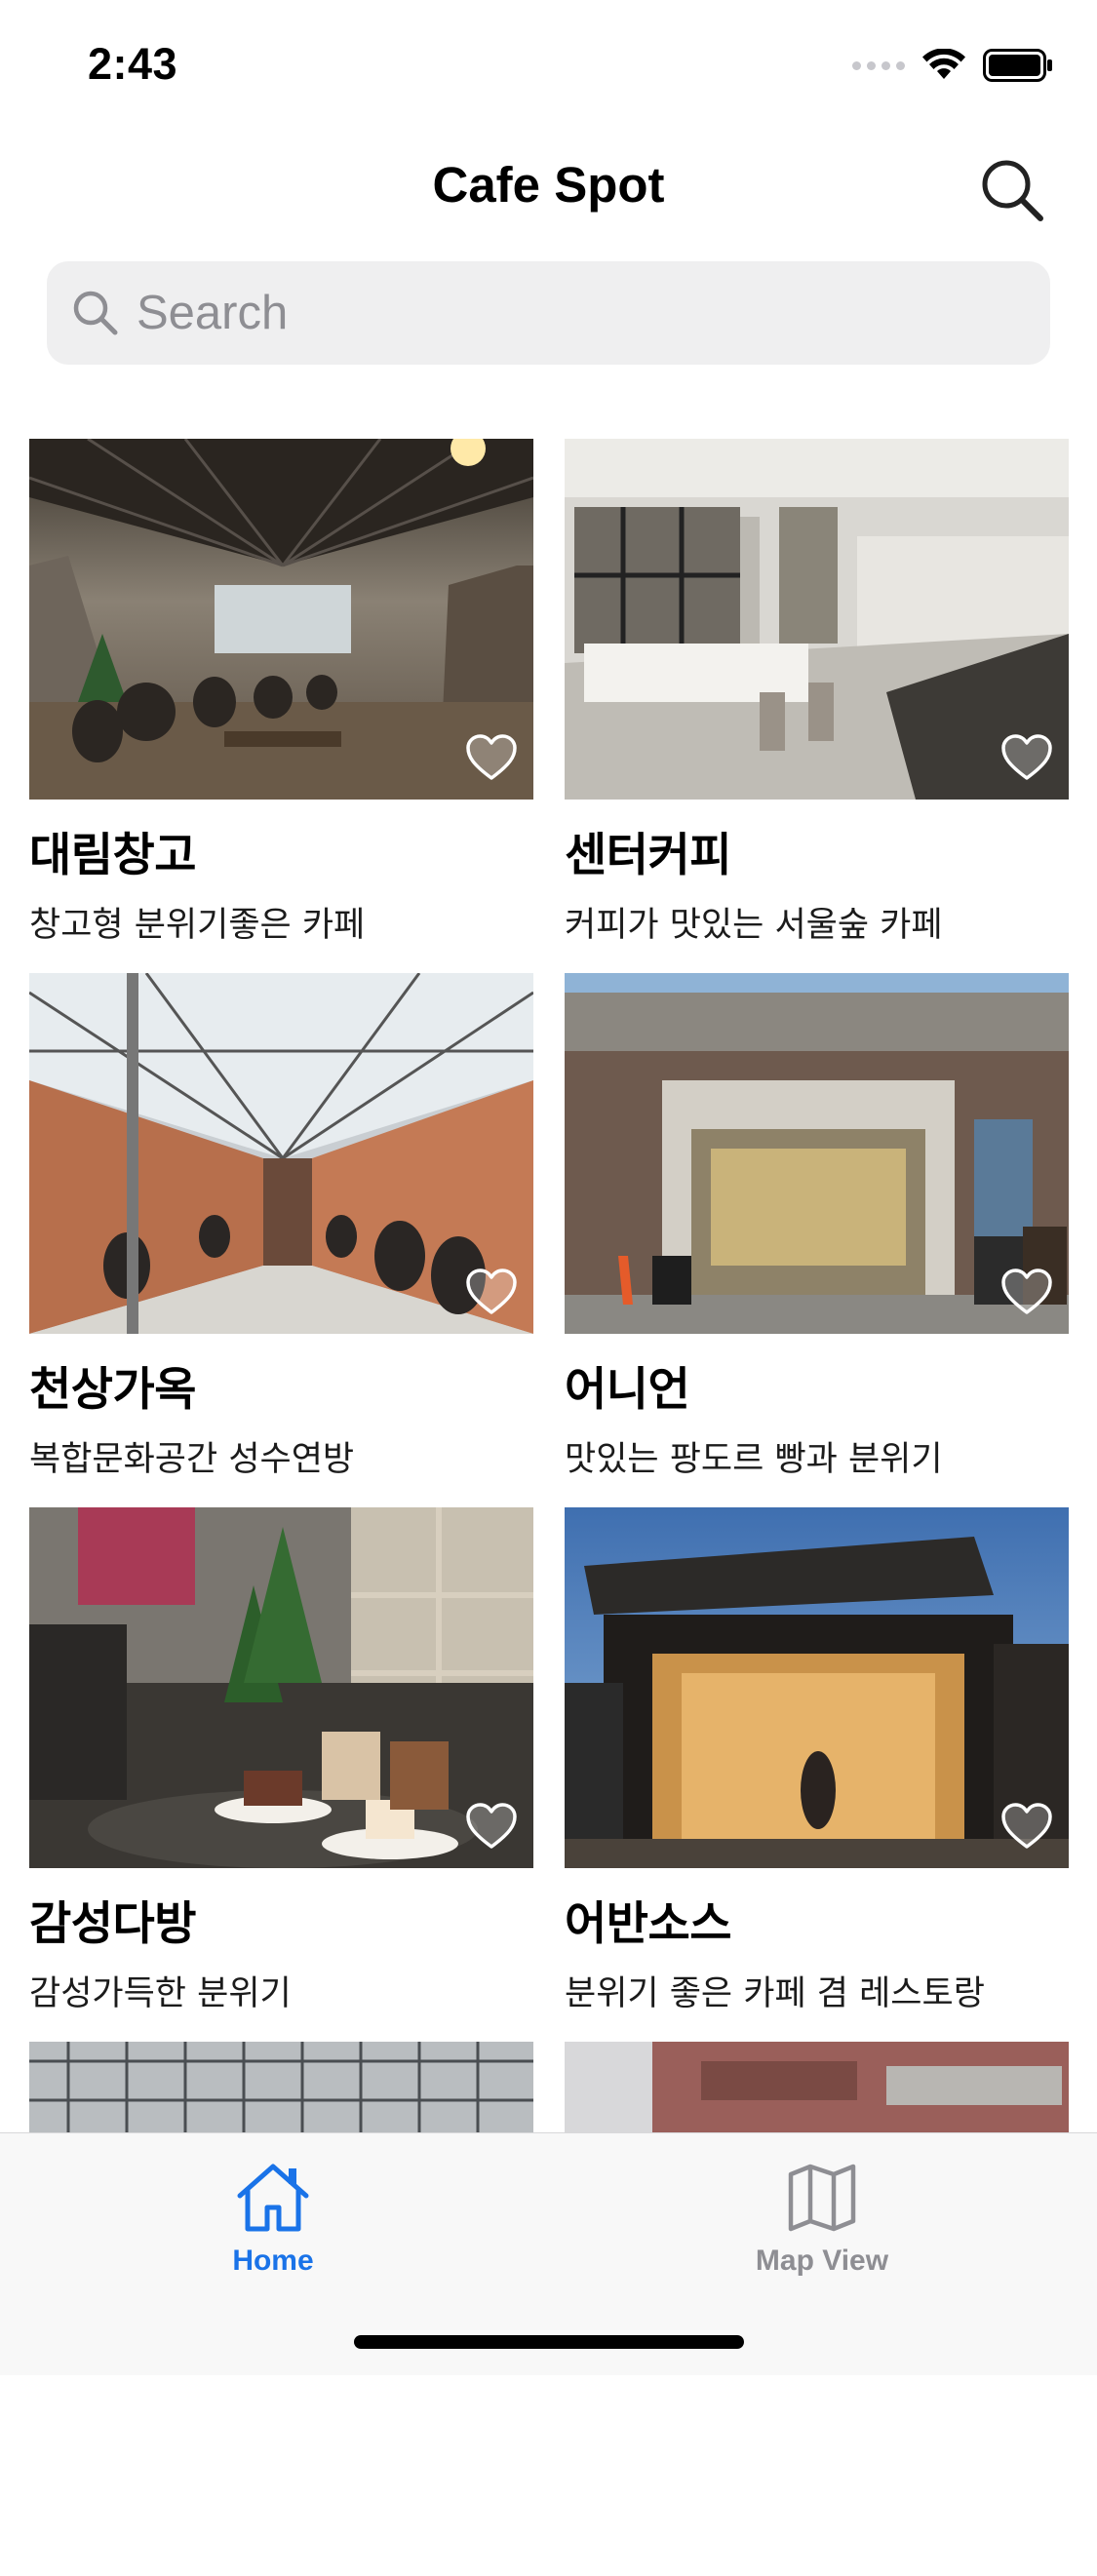 The height and width of the screenshot is (2576, 1097). What do you see at coordinates (273, 2260) in the screenshot?
I see `tab-home-label: Home` at bounding box center [273, 2260].